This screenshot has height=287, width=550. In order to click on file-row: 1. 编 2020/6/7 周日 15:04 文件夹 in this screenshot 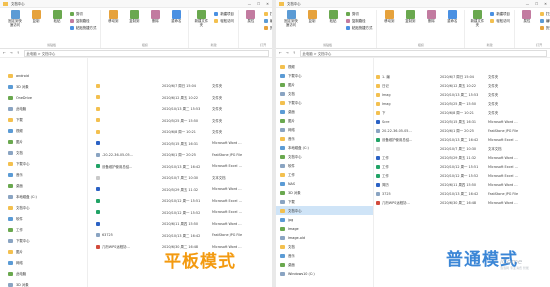, I will do `click(462, 76)`.